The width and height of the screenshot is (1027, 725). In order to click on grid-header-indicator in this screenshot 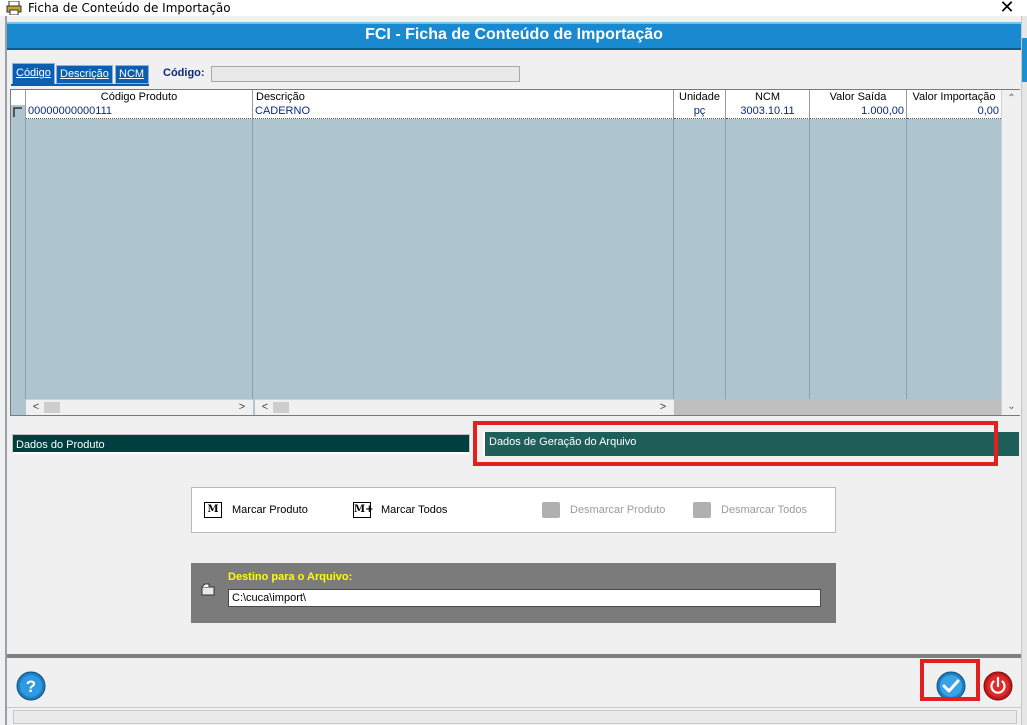, I will do `click(18, 97)`.